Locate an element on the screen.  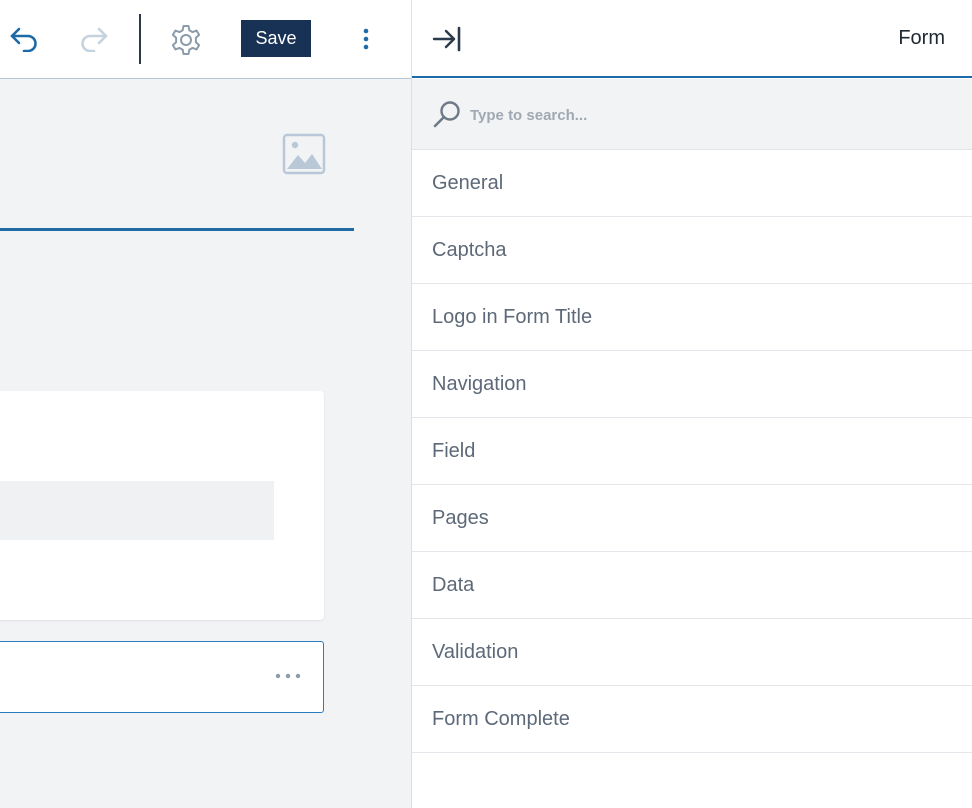
settings-button is located at coordinates (186, 40).